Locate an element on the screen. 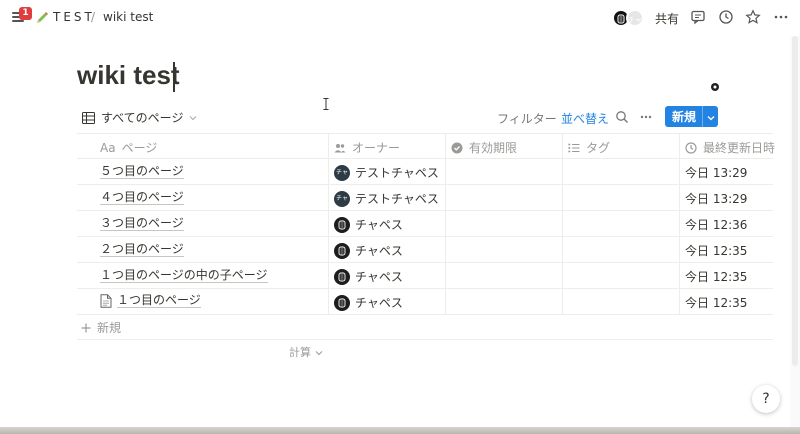 The width and height of the screenshot is (800, 434). row-page-name: １つ目のページの中の子ページ is located at coordinates (184, 275).